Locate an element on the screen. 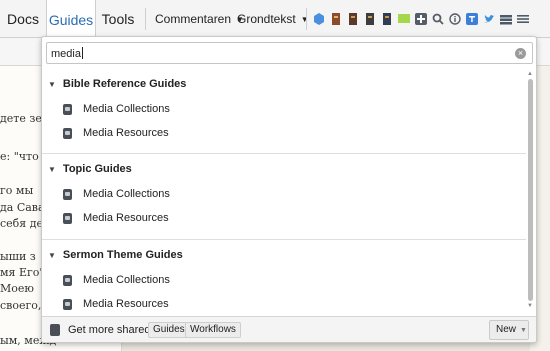 The width and height of the screenshot is (550, 351). original-text-dropdown-label: Grondtekst is located at coordinates (266, 19).